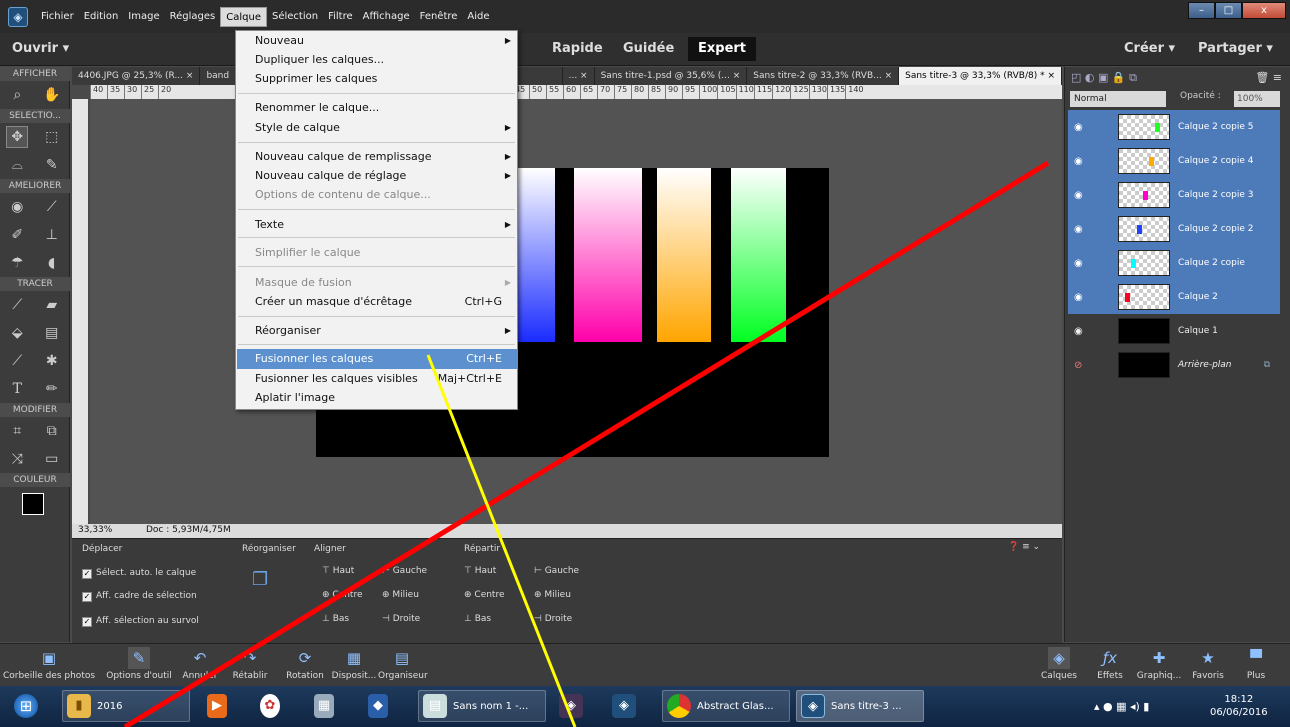  What do you see at coordinates (325, 706) in the screenshot?
I see `taskbar-calculator: ▦` at bounding box center [325, 706].